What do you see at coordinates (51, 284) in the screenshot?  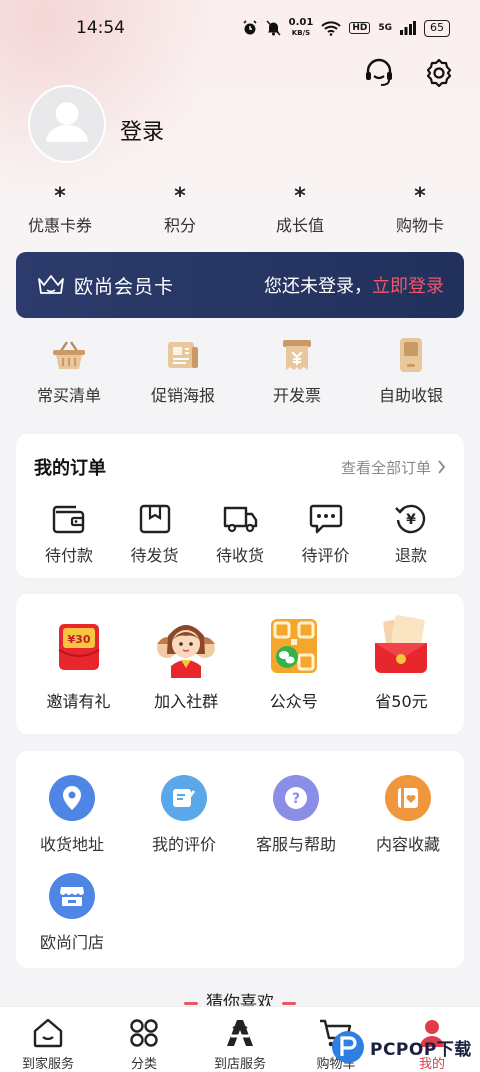 I see `member-crown-icon` at bounding box center [51, 284].